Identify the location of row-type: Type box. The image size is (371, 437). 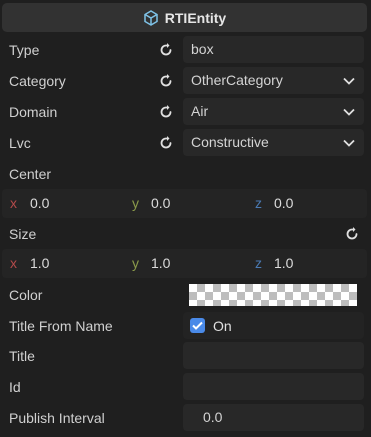
(185, 50).